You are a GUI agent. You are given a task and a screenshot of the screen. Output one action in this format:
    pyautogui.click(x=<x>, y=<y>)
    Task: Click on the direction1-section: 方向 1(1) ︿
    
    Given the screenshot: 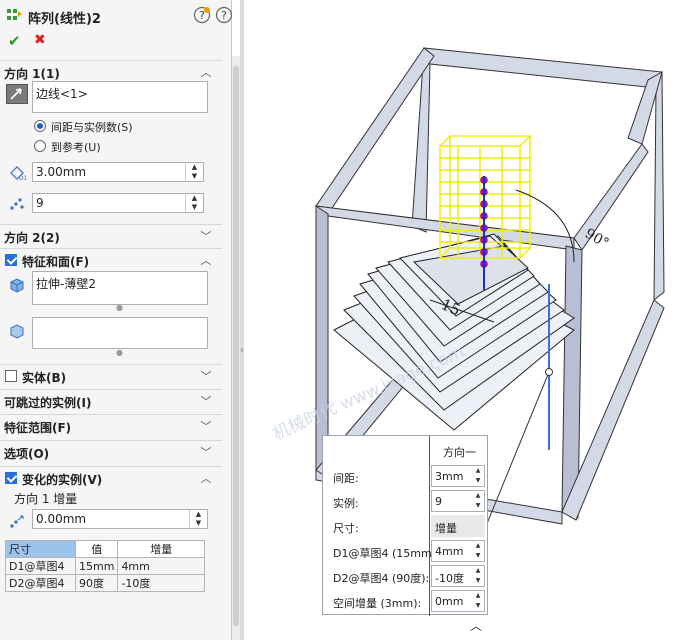 What is the action you would take?
    pyautogui.click(x=111, y=71)
    